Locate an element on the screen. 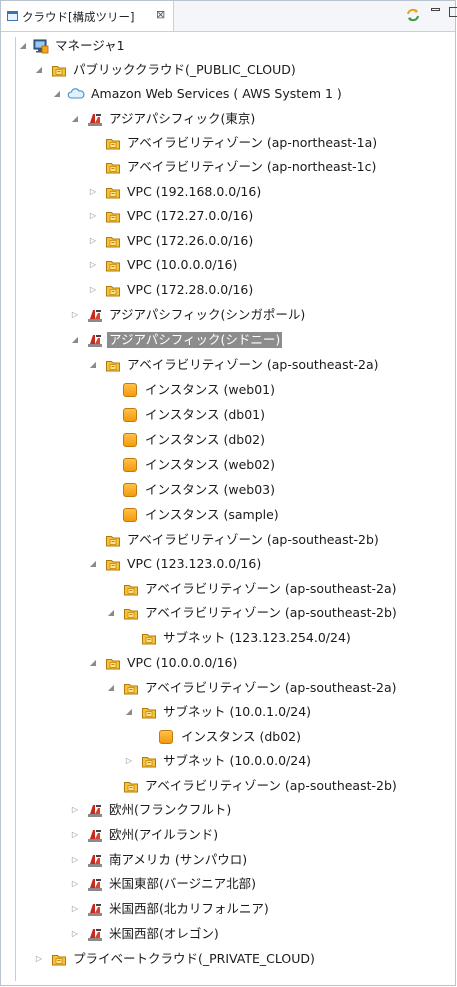 This screenshot has width=457, height=987. tree-node-label: インスタンス (db01) is located at coordinates (205, 414).